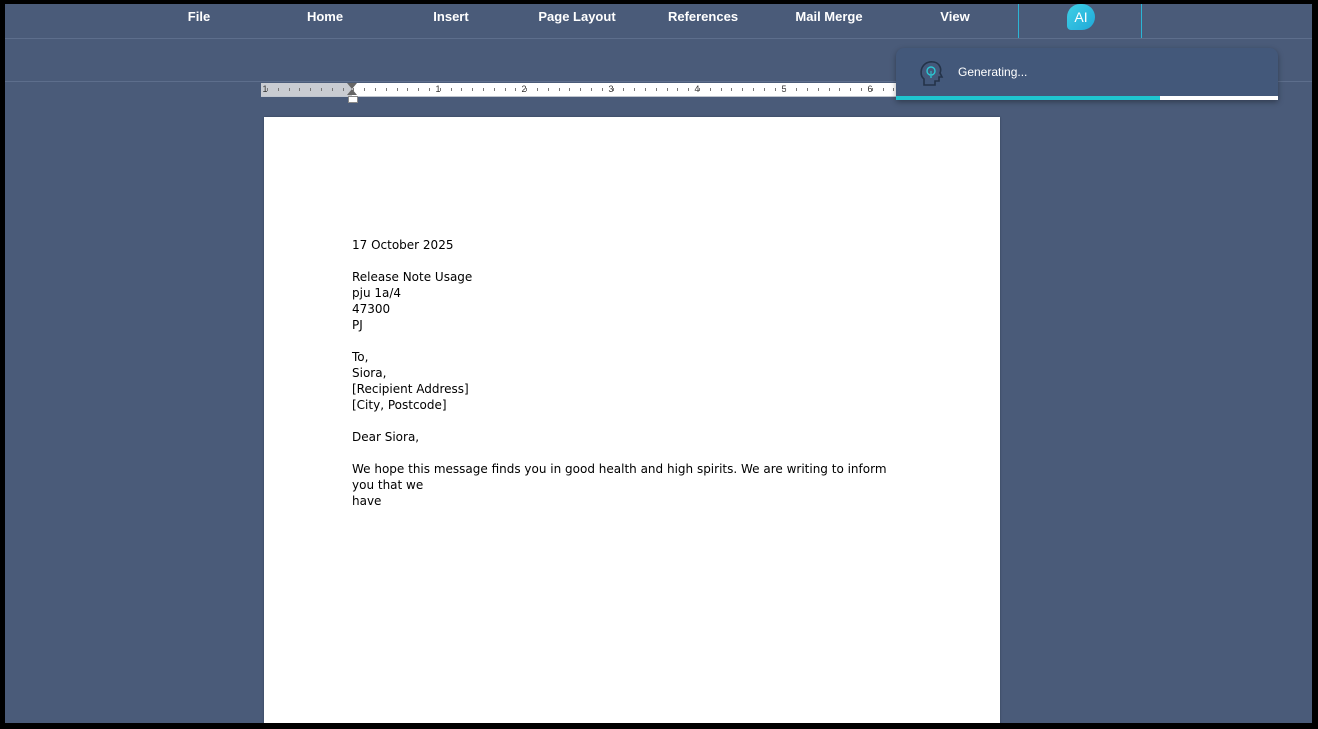 The width and height of the screenshot is (1318, 729). What do you see at coordinates (632, 277) in the screenshot?
I see `document-line: Release Note Usage` at bounding box center [632, 277].